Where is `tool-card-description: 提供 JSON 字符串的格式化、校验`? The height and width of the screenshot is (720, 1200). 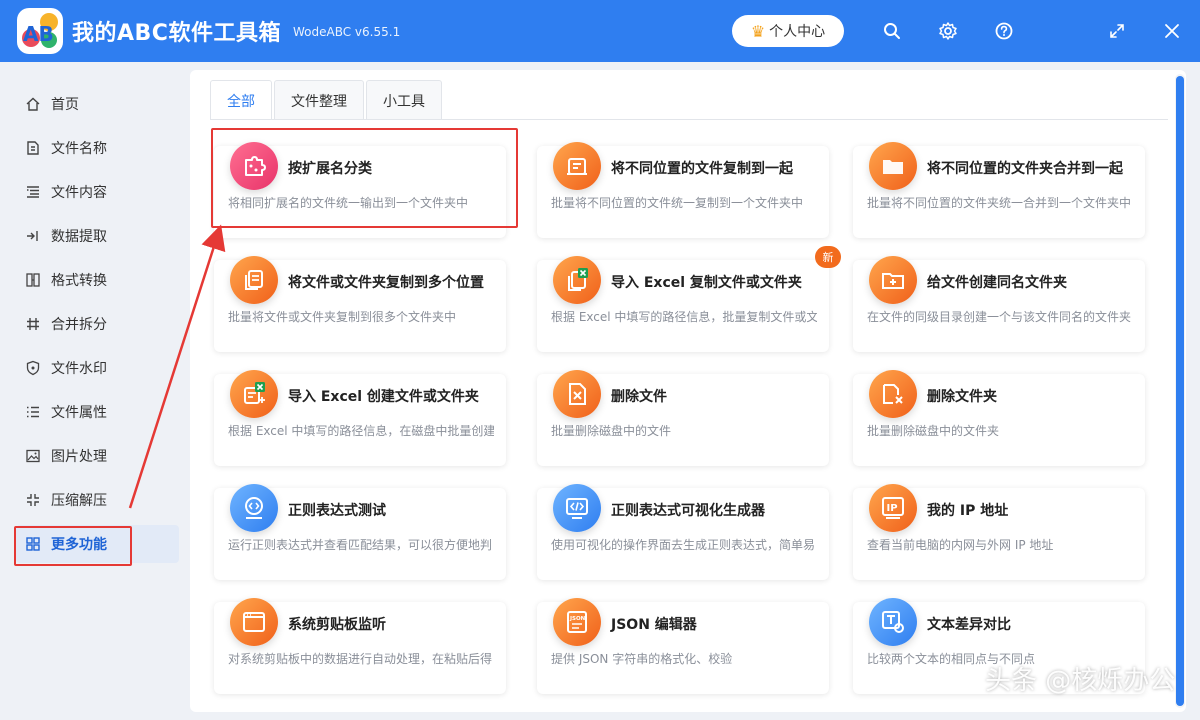 tool-card-description: 提供 JSON 字符串的格式化、校验 is located at coordinates (642, 659).